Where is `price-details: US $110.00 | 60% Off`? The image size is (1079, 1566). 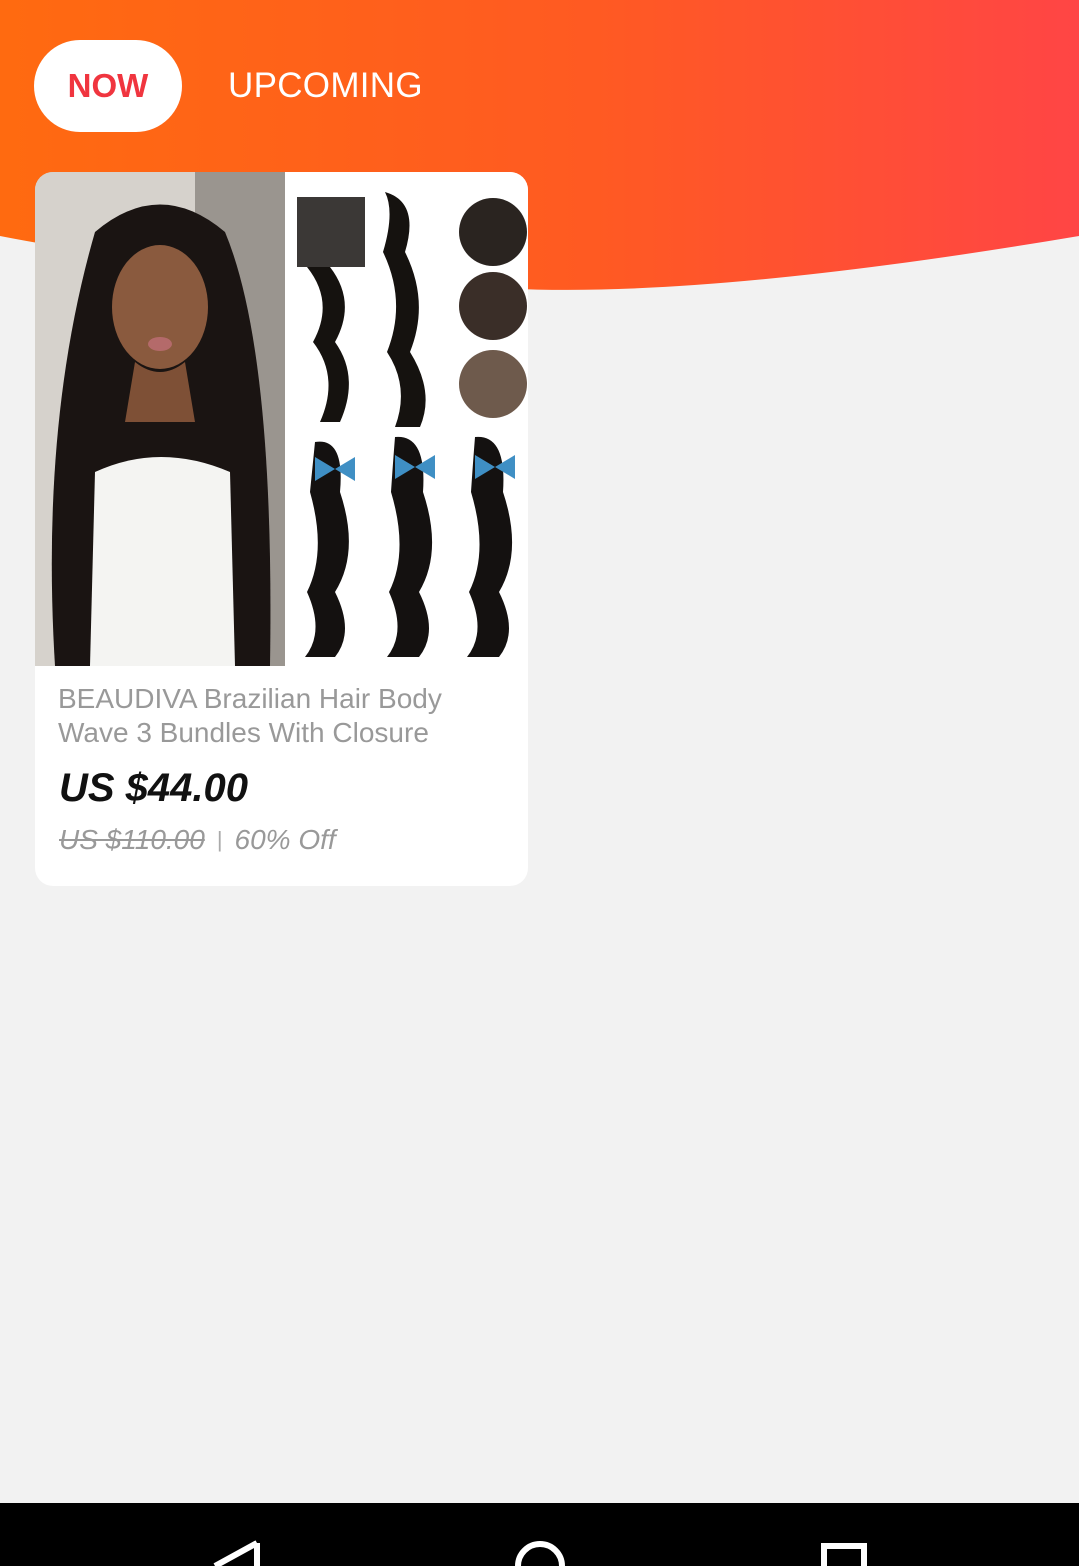 price-details: US $110.00 | 60% Off is located at coordinates (197, 840).